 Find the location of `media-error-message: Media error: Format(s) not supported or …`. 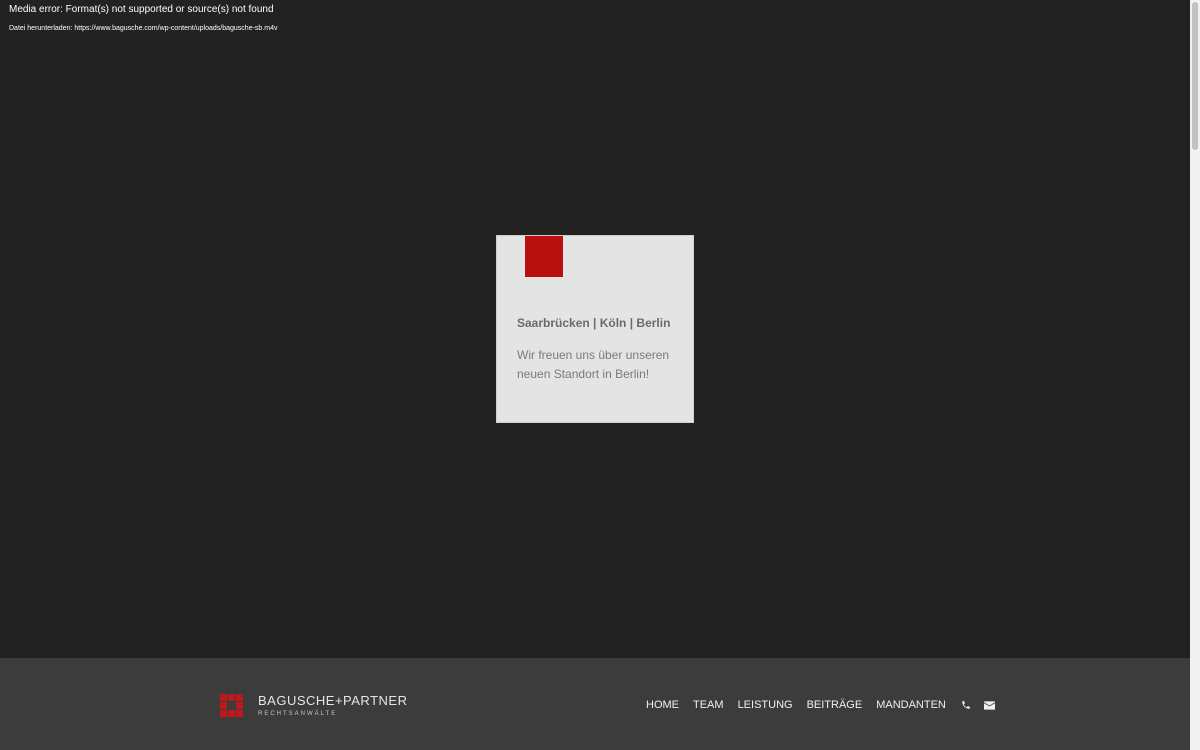

media-error-message: Media error: Format(s) not supported or … is located at coordinates (141, 9).